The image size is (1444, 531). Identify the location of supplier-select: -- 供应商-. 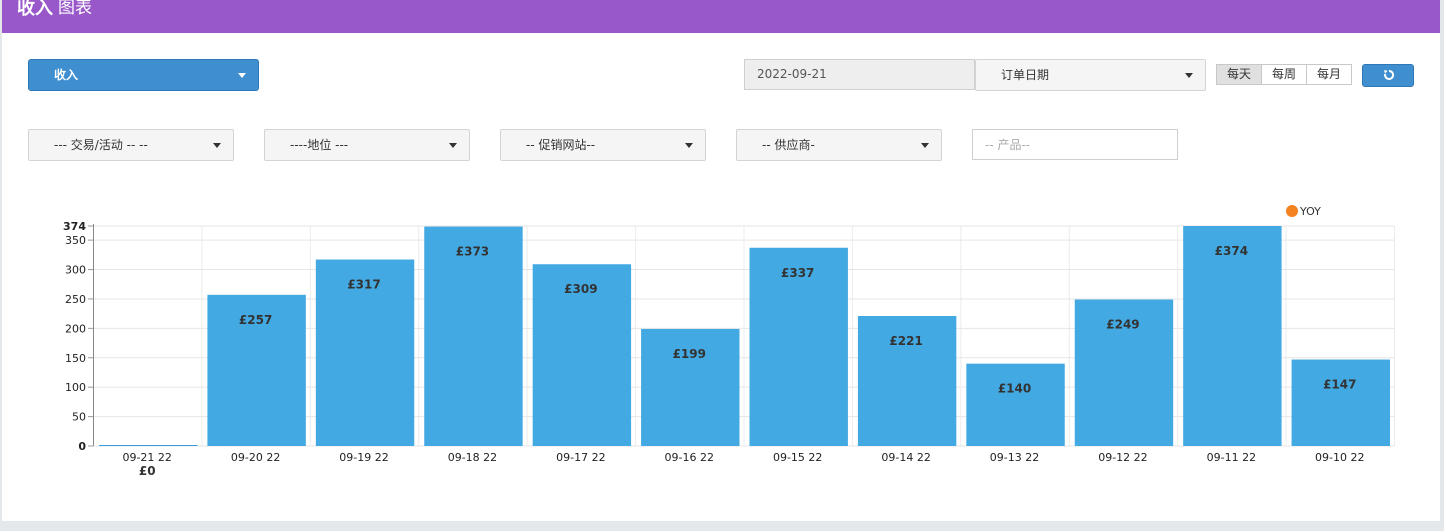
(839, 145).